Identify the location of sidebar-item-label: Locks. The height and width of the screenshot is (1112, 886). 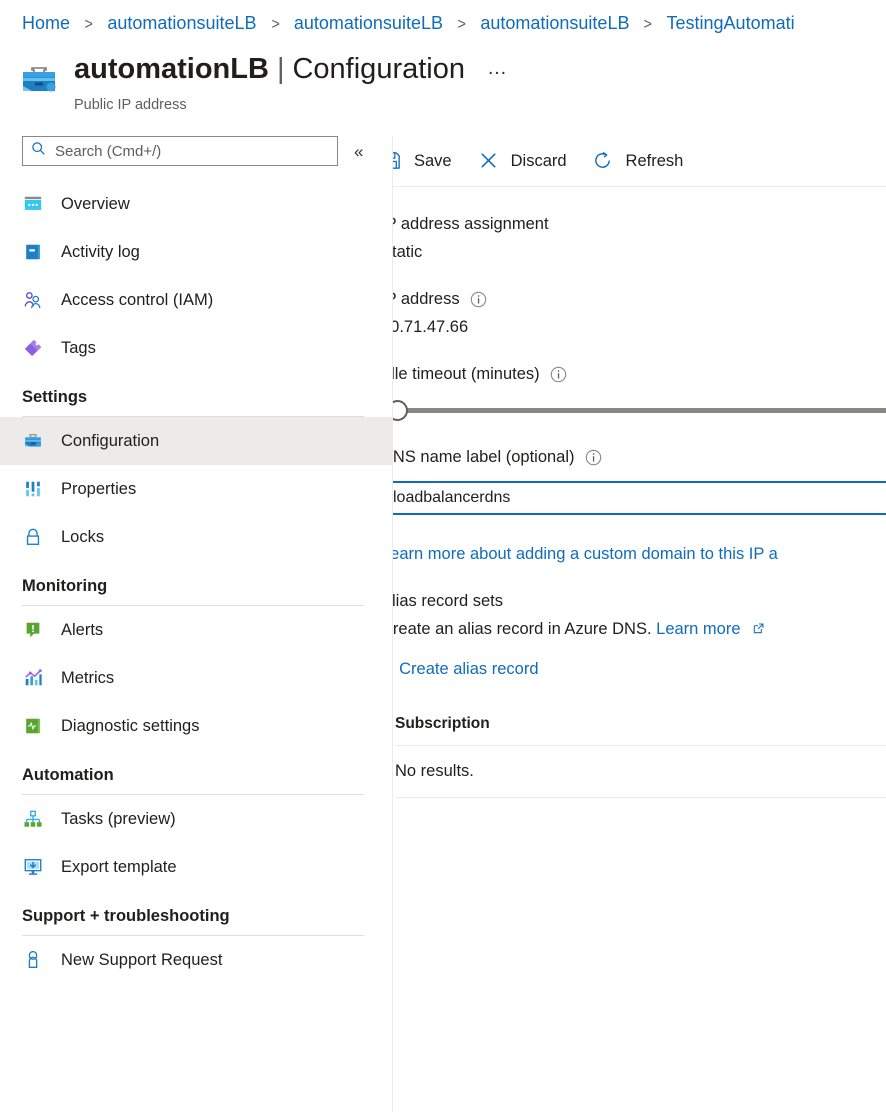
(83, 537).